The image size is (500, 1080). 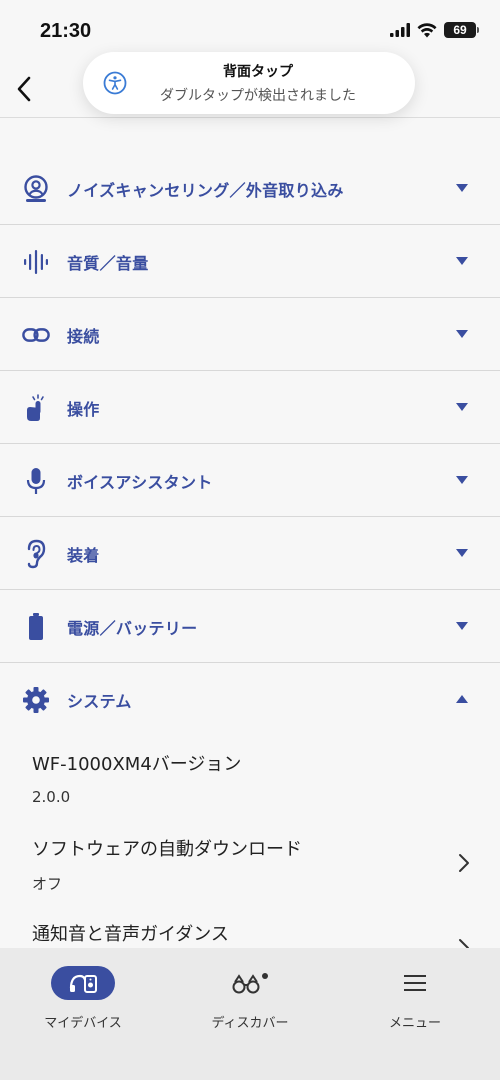 What do you see at coordinates (36, 481) in the screenshot?
I see `microphone-icon` at bounding box center [36, 481].